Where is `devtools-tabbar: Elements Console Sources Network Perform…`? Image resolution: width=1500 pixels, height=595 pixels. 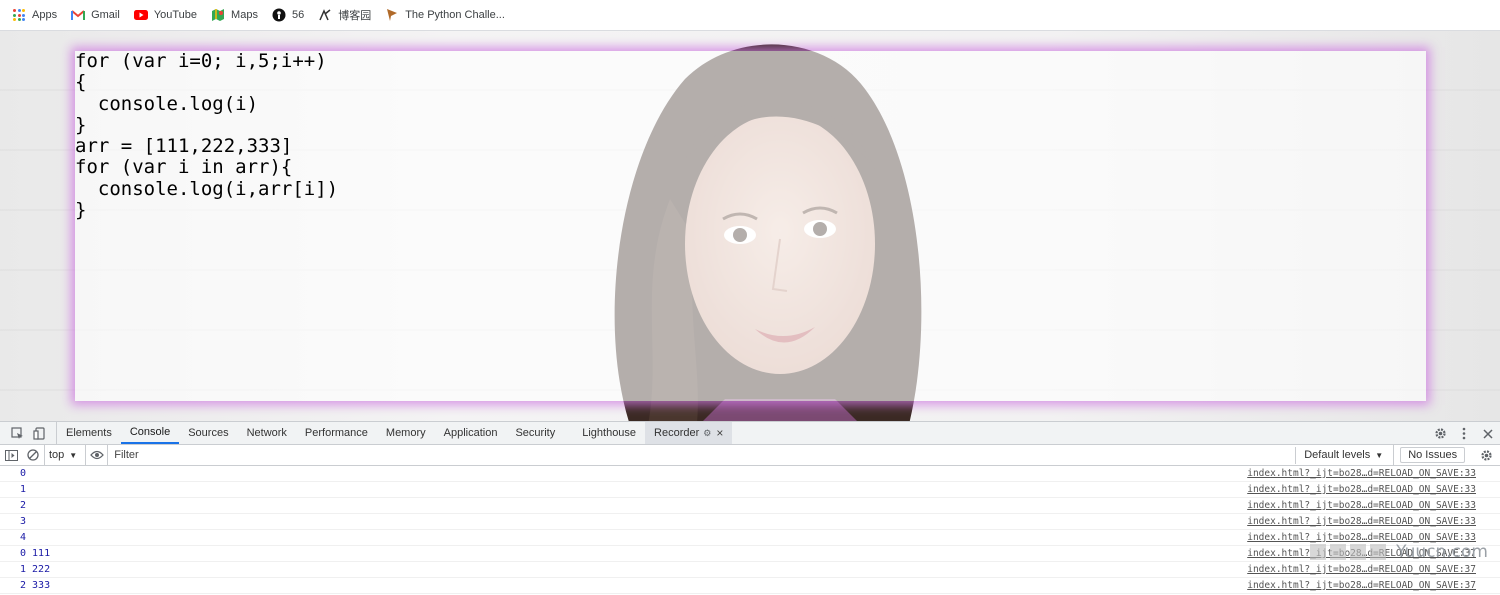 devtools-tabbar: Elements Console Sources Network Perform… is located at coordinates (750, 433).